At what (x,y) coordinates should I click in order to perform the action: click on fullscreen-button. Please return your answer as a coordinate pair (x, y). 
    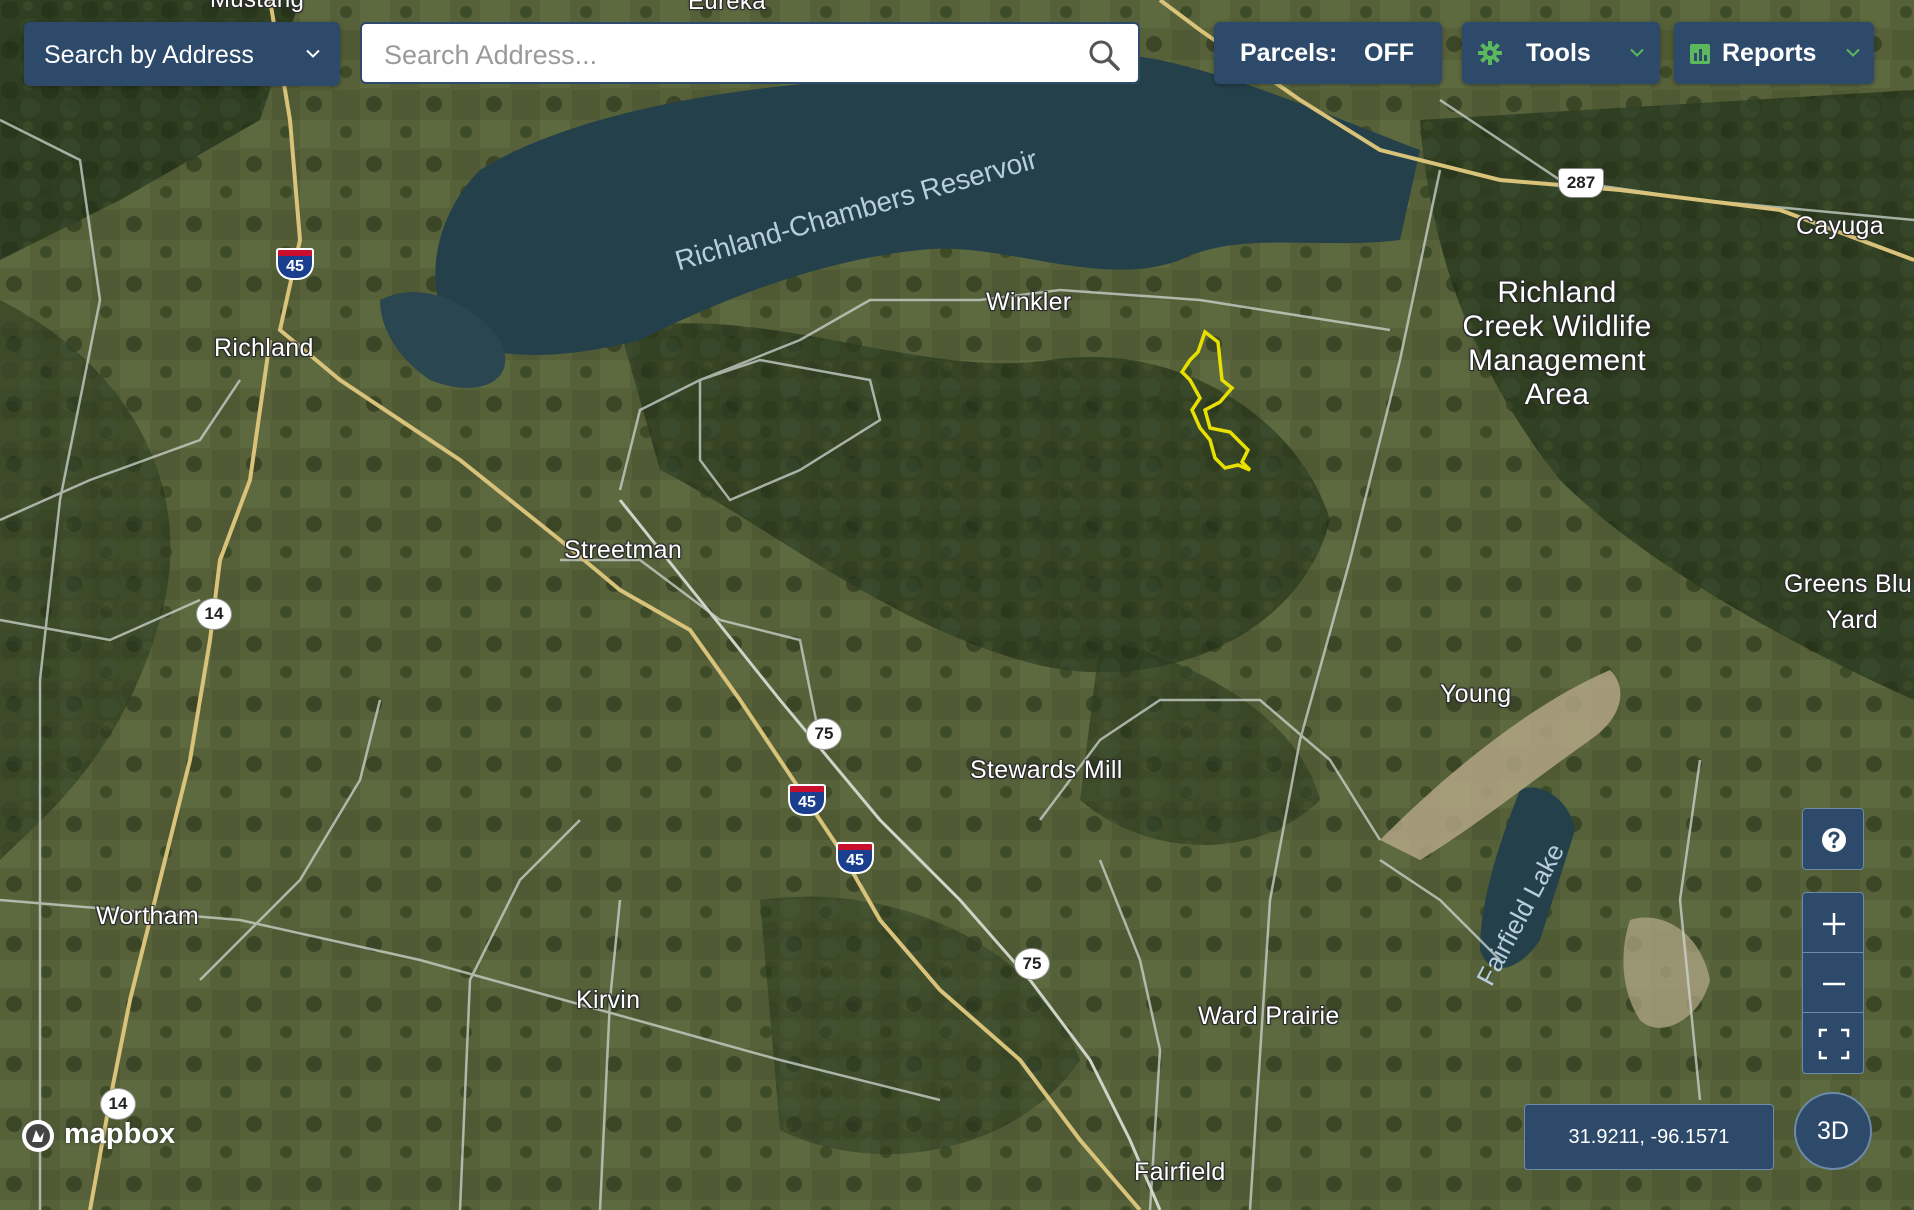
    Looking at the image, I should click on (1833, 1043).